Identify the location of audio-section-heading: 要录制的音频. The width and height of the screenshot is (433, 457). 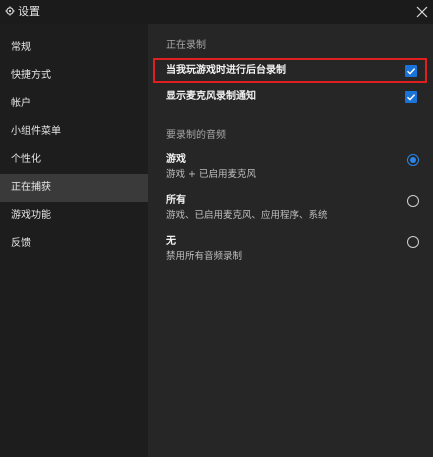
(196, 135).